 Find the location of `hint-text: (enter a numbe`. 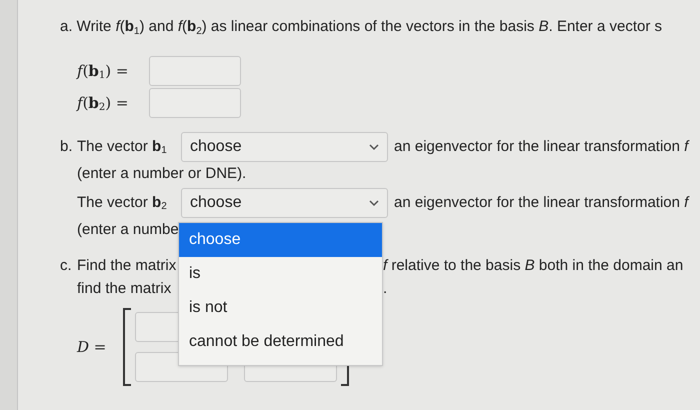

hint-text: (enter a numbe is located at coordinates (128, 230).